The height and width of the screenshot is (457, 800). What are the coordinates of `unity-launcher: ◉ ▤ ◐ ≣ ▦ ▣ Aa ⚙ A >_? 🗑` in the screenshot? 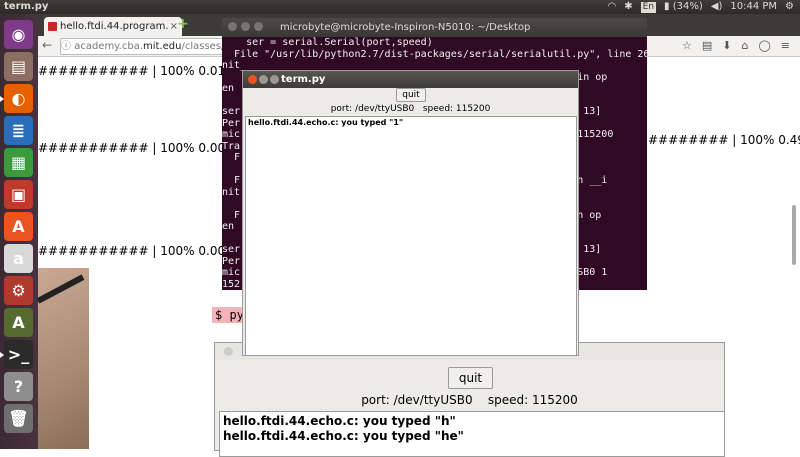 It's located at (19, 231).